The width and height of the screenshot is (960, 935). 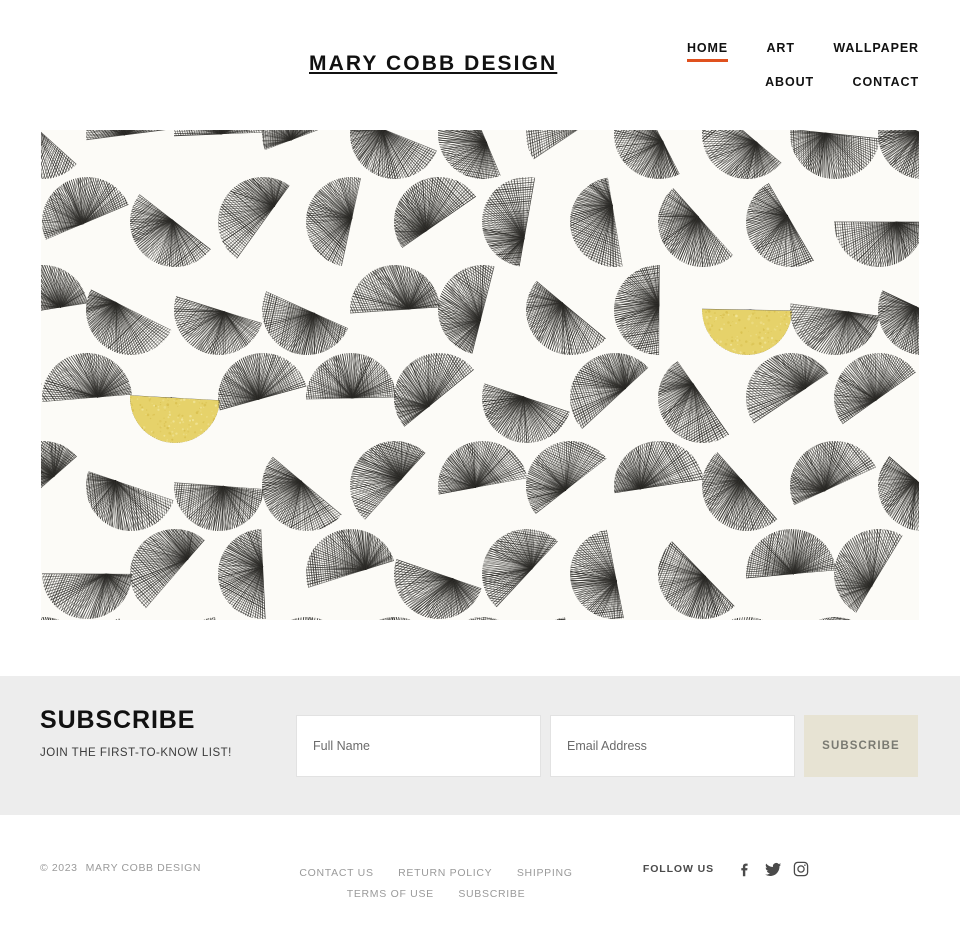 What do you see at coordinates (136, 753) in the screenshot?
I see `subscribe-subheading: JOIN THE FIRST-TO-KNOW LIST!` at bounding box center [136, 753].